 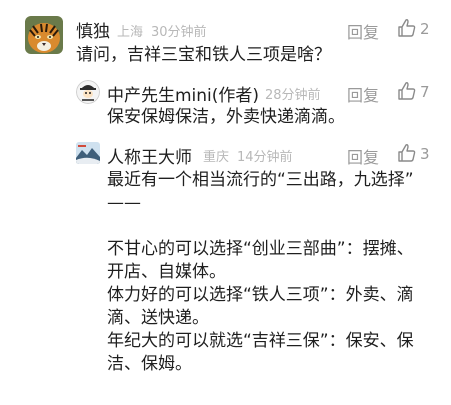 I want to click on timestamp: 28分钟前, so click(x=293, y=95).